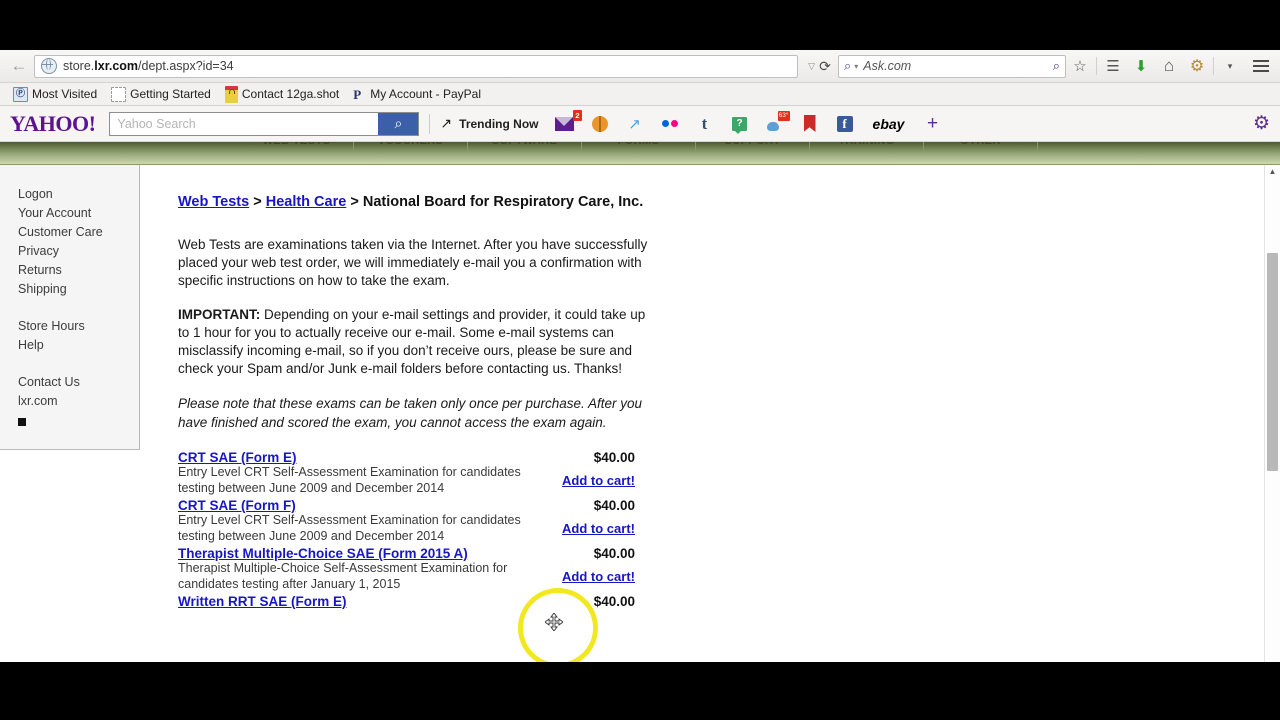  Describe the element at coordinates (525, 147) in the screenshot. I see `nav-item-software: SOFTWARE` at that location.